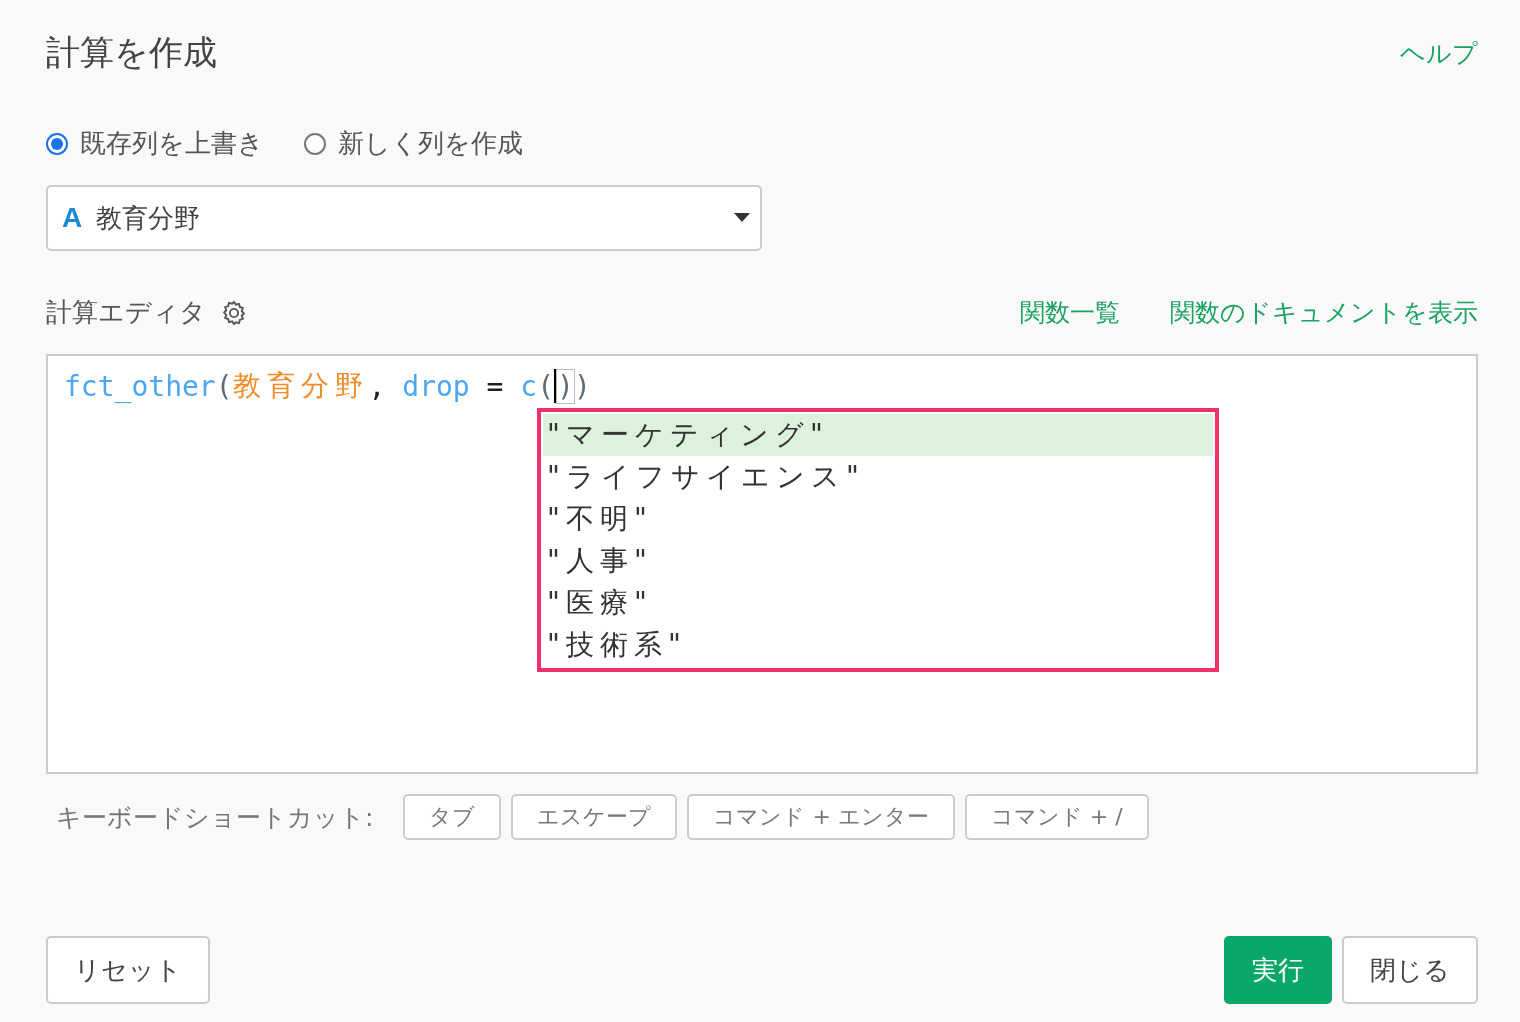 The image size is (1520, 1022). Describe the element at coordinates (1410, 970) in the screenshot. I see `close-button: 閉じる` at that location.